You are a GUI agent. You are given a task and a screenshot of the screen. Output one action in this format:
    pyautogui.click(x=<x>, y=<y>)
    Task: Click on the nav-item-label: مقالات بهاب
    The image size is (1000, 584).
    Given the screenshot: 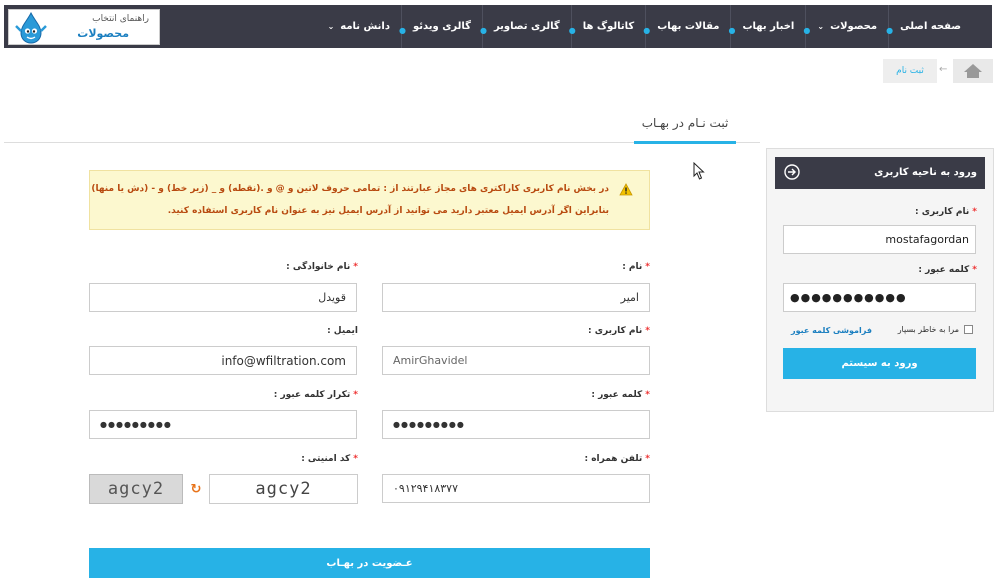 What is the action you would take?
    pyautogui.click(x=688, y=26)
    